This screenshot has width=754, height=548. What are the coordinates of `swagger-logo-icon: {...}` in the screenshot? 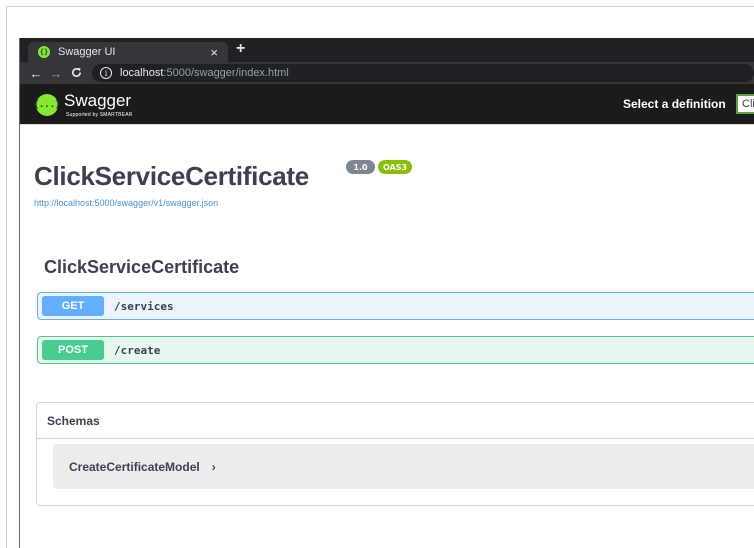 It's located at (47, 105).